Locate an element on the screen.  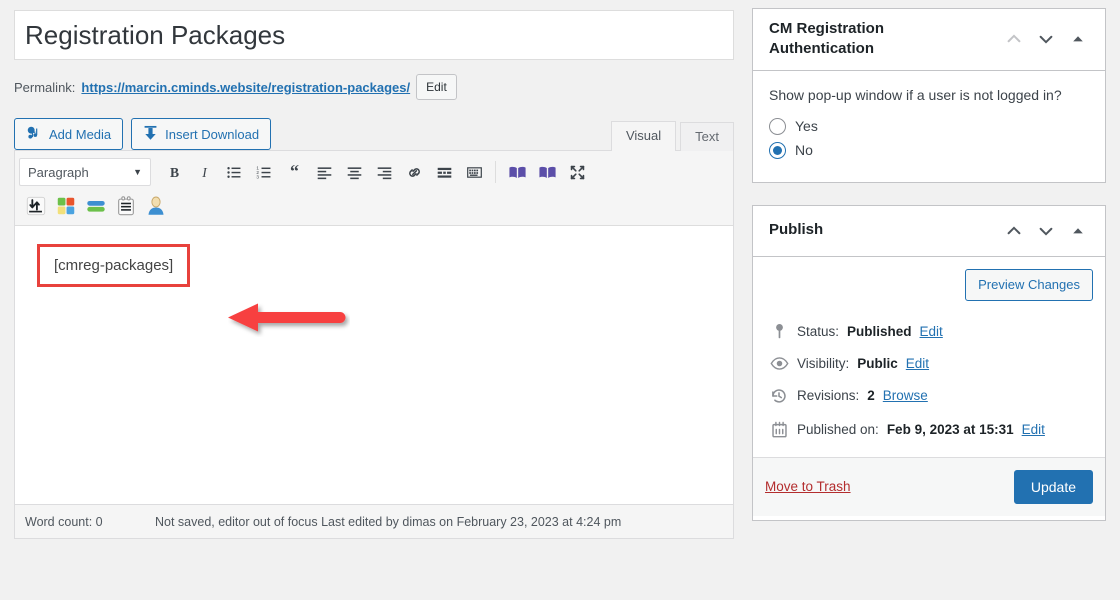
toolbar-row-1: Paragraph ▼ B I 1 2 3 “ is located at coordinates (374, 172).